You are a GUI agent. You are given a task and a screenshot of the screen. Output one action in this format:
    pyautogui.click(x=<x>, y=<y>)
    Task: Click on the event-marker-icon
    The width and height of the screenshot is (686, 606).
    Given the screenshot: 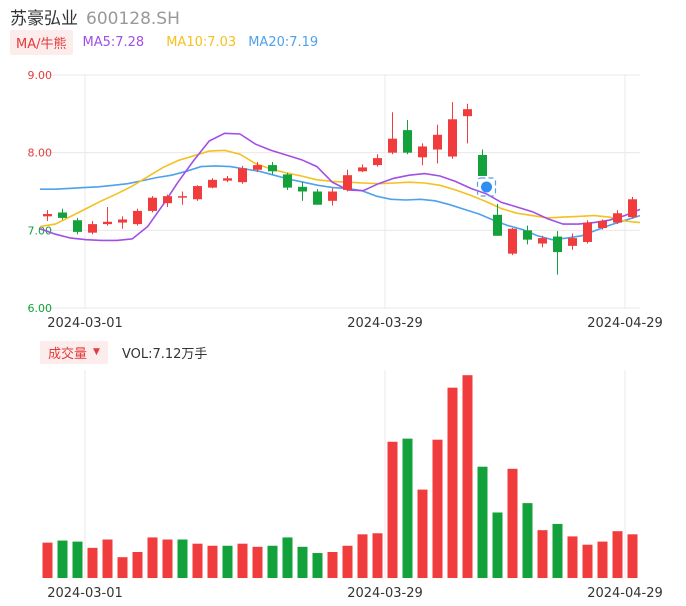 What is the action you would take?
    pyautogui.click(x=486, y=187)
    